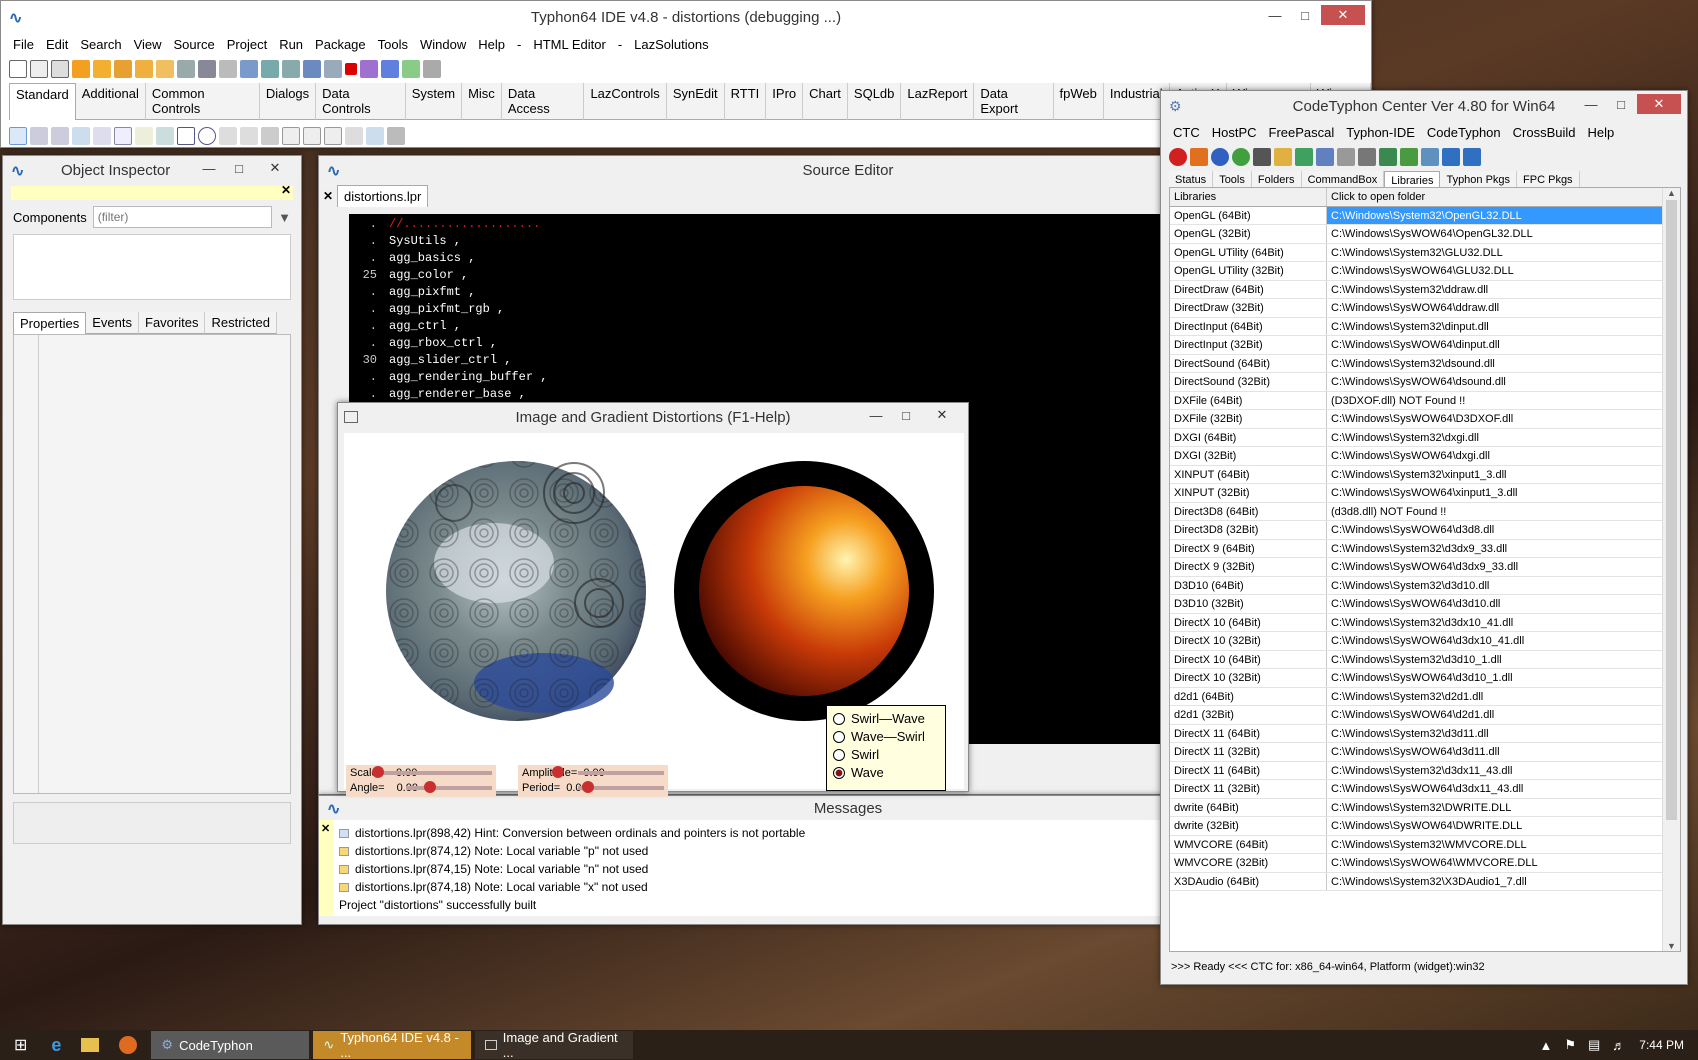 The width and height of the screenshot is (1698, 1060). Describe the element at coordinates (1367, 157) in the screenshot. I see `settings-icon` at that location.